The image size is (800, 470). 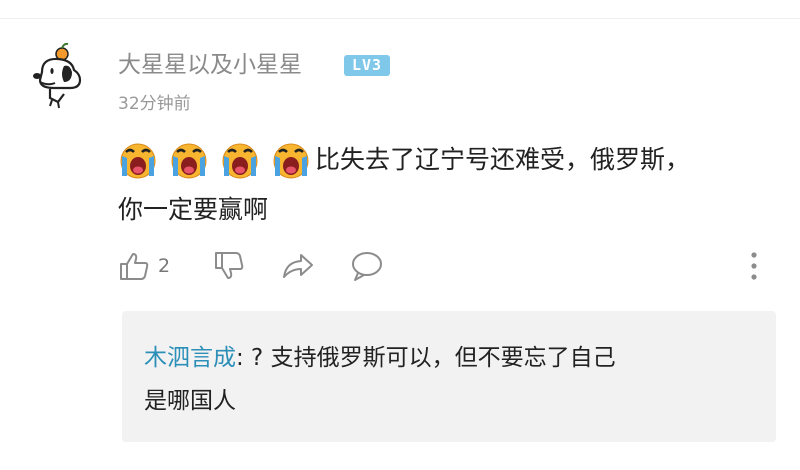 I want to click on reply-author: 木泗言成, so click(x=190, y=358).